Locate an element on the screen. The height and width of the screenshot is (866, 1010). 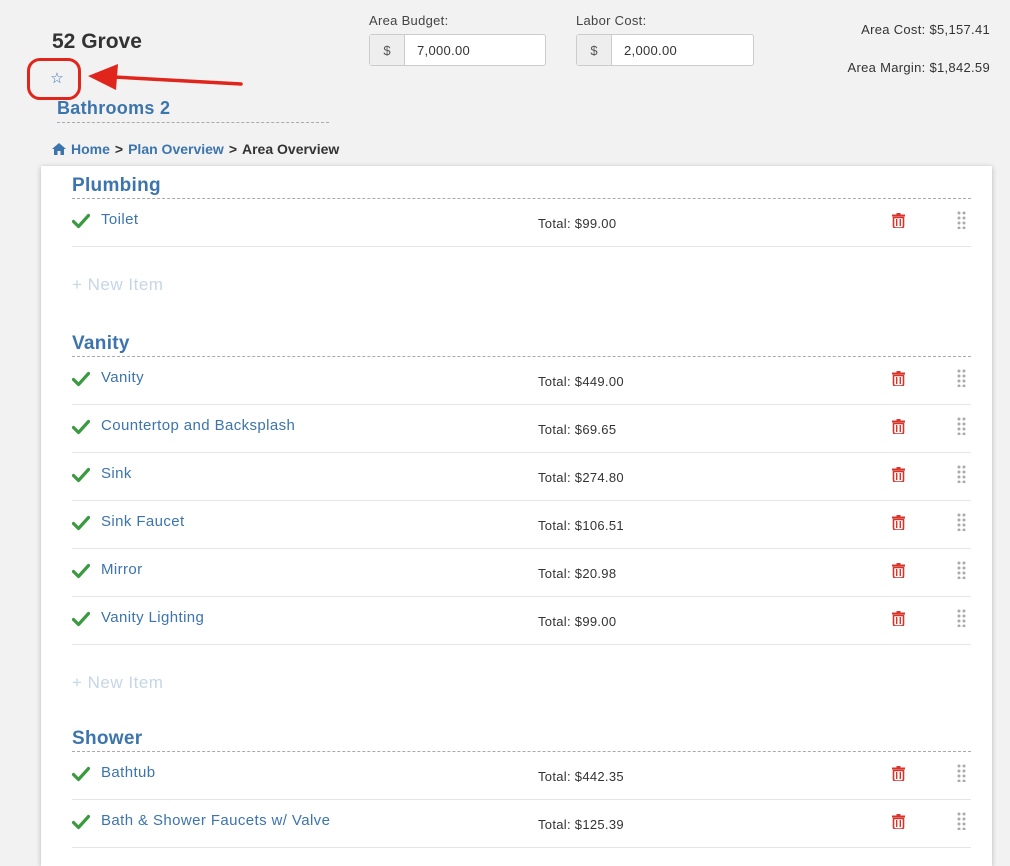
labor-cost-group: Labor Cost: $ is located at coordinates (665, 39).